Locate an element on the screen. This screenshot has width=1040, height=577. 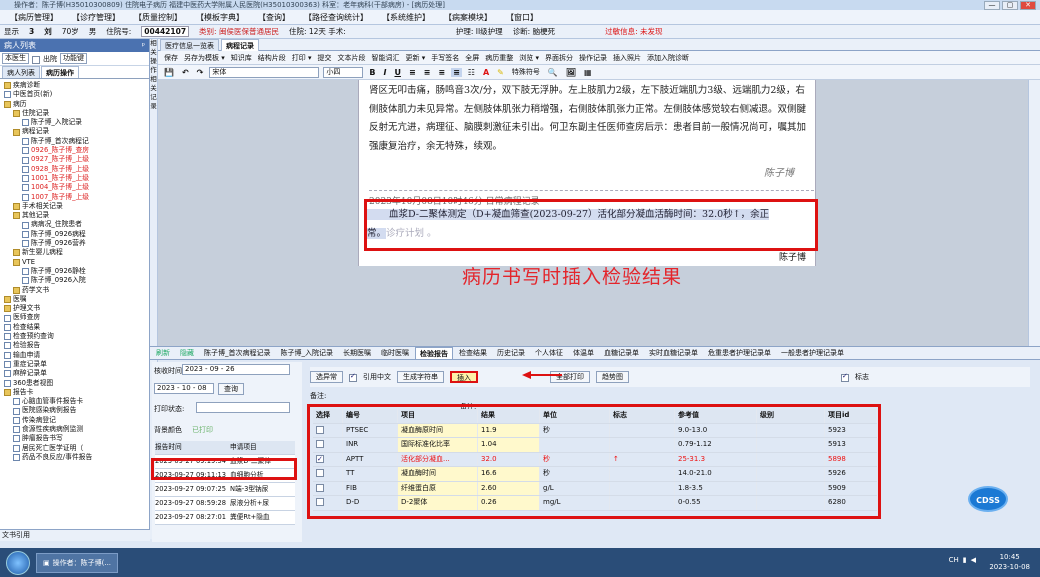
bottom-tab: 临时医嘱 is located at coordinates (395, 353).